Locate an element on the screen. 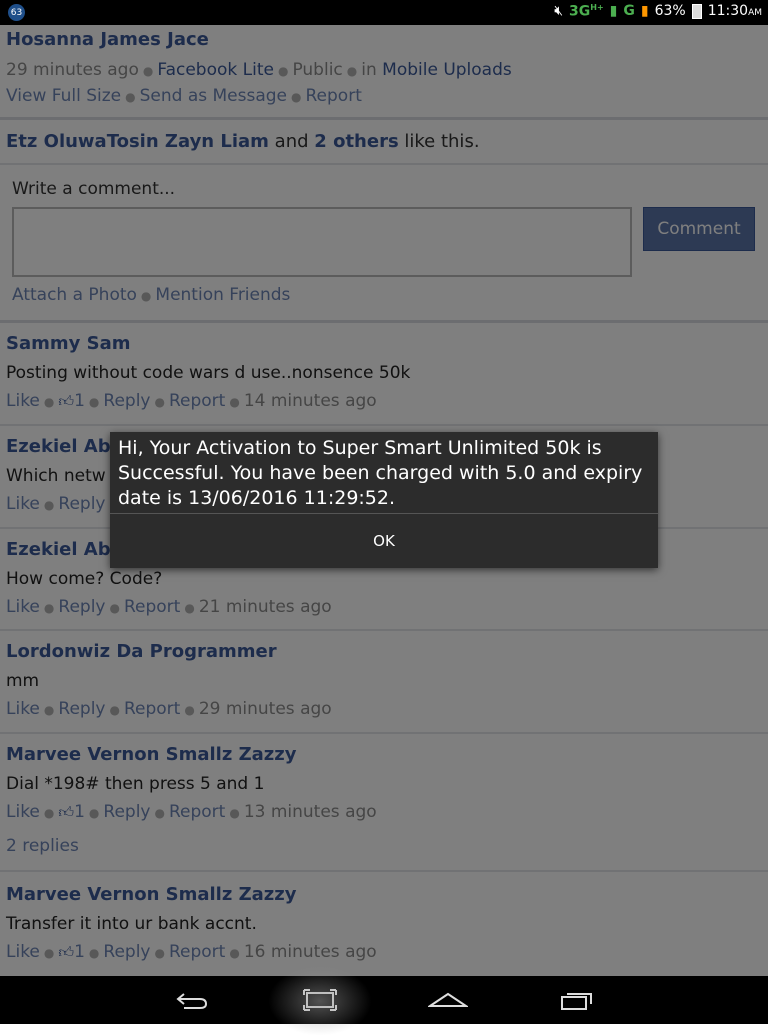 This screenshot has width=768, height=1036. battery-percent: 63% is located at coordinates (670, 11).